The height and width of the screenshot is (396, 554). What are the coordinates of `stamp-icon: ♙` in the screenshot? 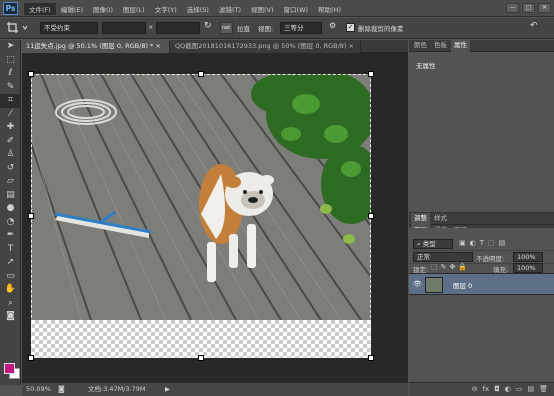 It's located at (10, 155).